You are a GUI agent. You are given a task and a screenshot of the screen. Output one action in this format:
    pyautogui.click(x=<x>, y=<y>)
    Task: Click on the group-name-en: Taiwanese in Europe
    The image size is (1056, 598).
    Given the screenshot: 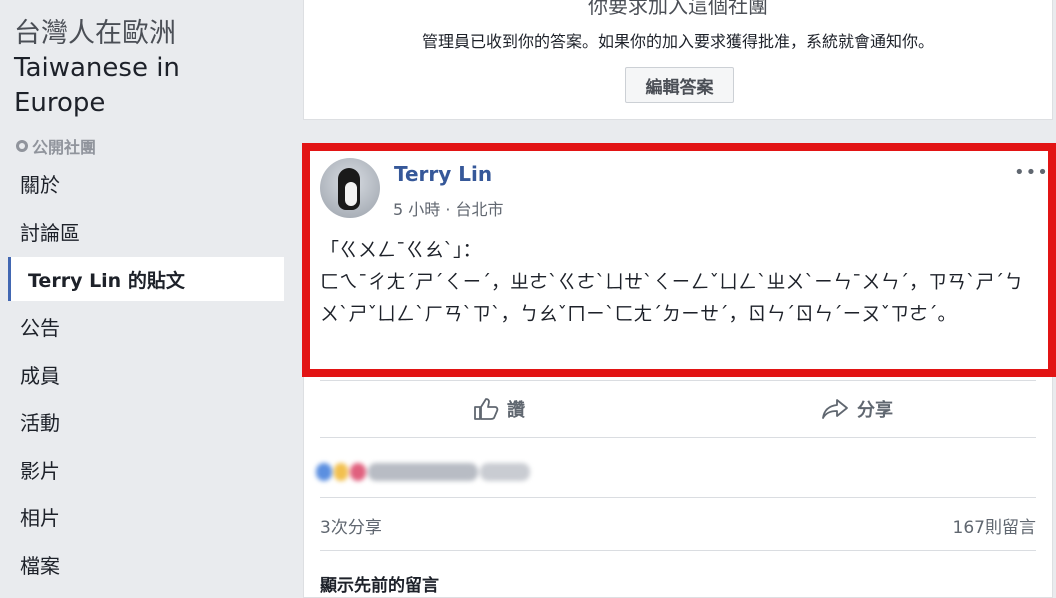 What is the action you would take?
    pyautogui.click(x=144, y=86)
    